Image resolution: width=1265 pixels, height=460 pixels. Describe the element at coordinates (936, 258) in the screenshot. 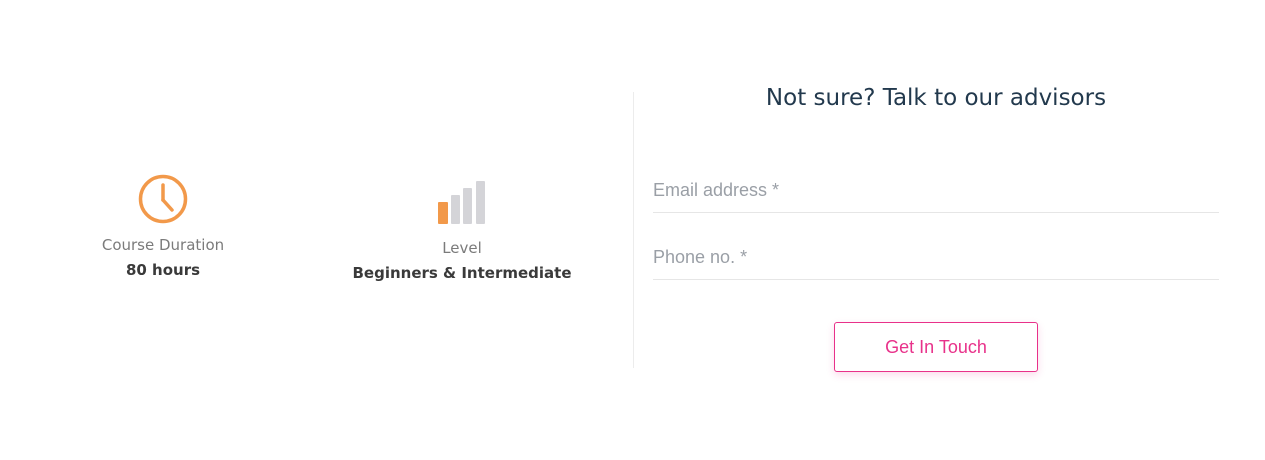

I see `phone-field` at that location.